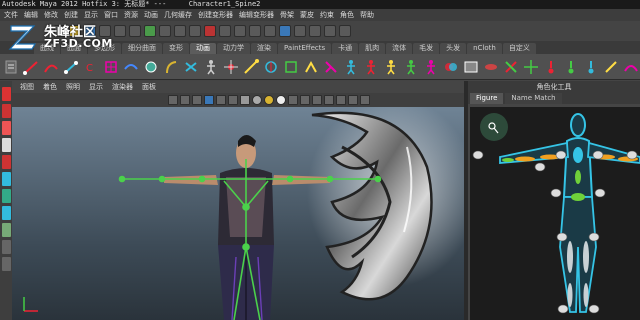 This screenshot has width=640, height=320. I want to click on hypershade-icon, so click(285, 30).